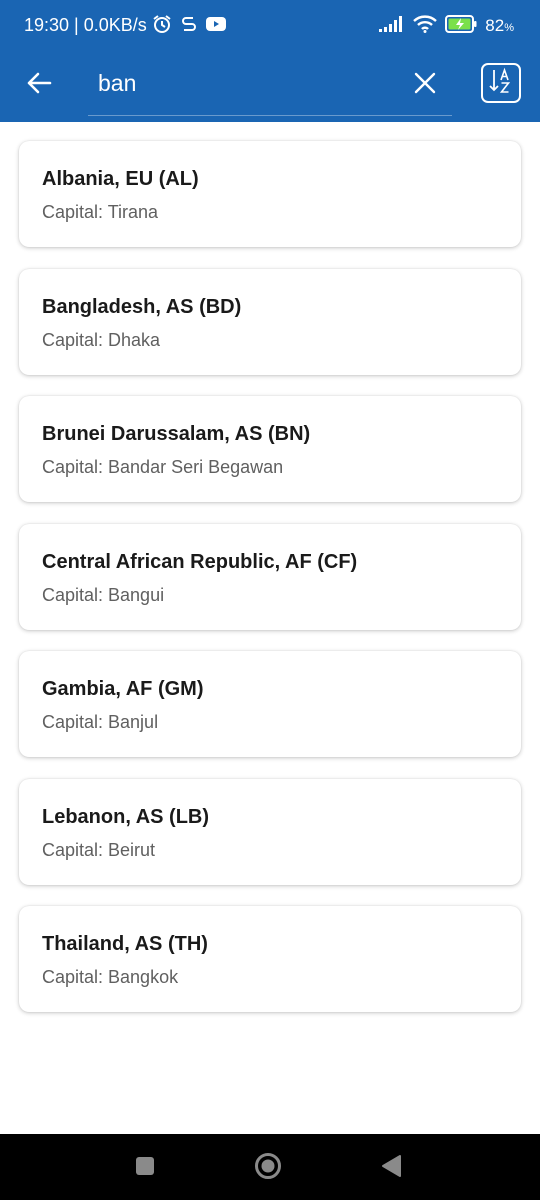  What do you see at coordinates (85, 25) in the screenshot?
I see `status-time: 19:30 | 0.0KB/s` at bounding box center [85, 25].